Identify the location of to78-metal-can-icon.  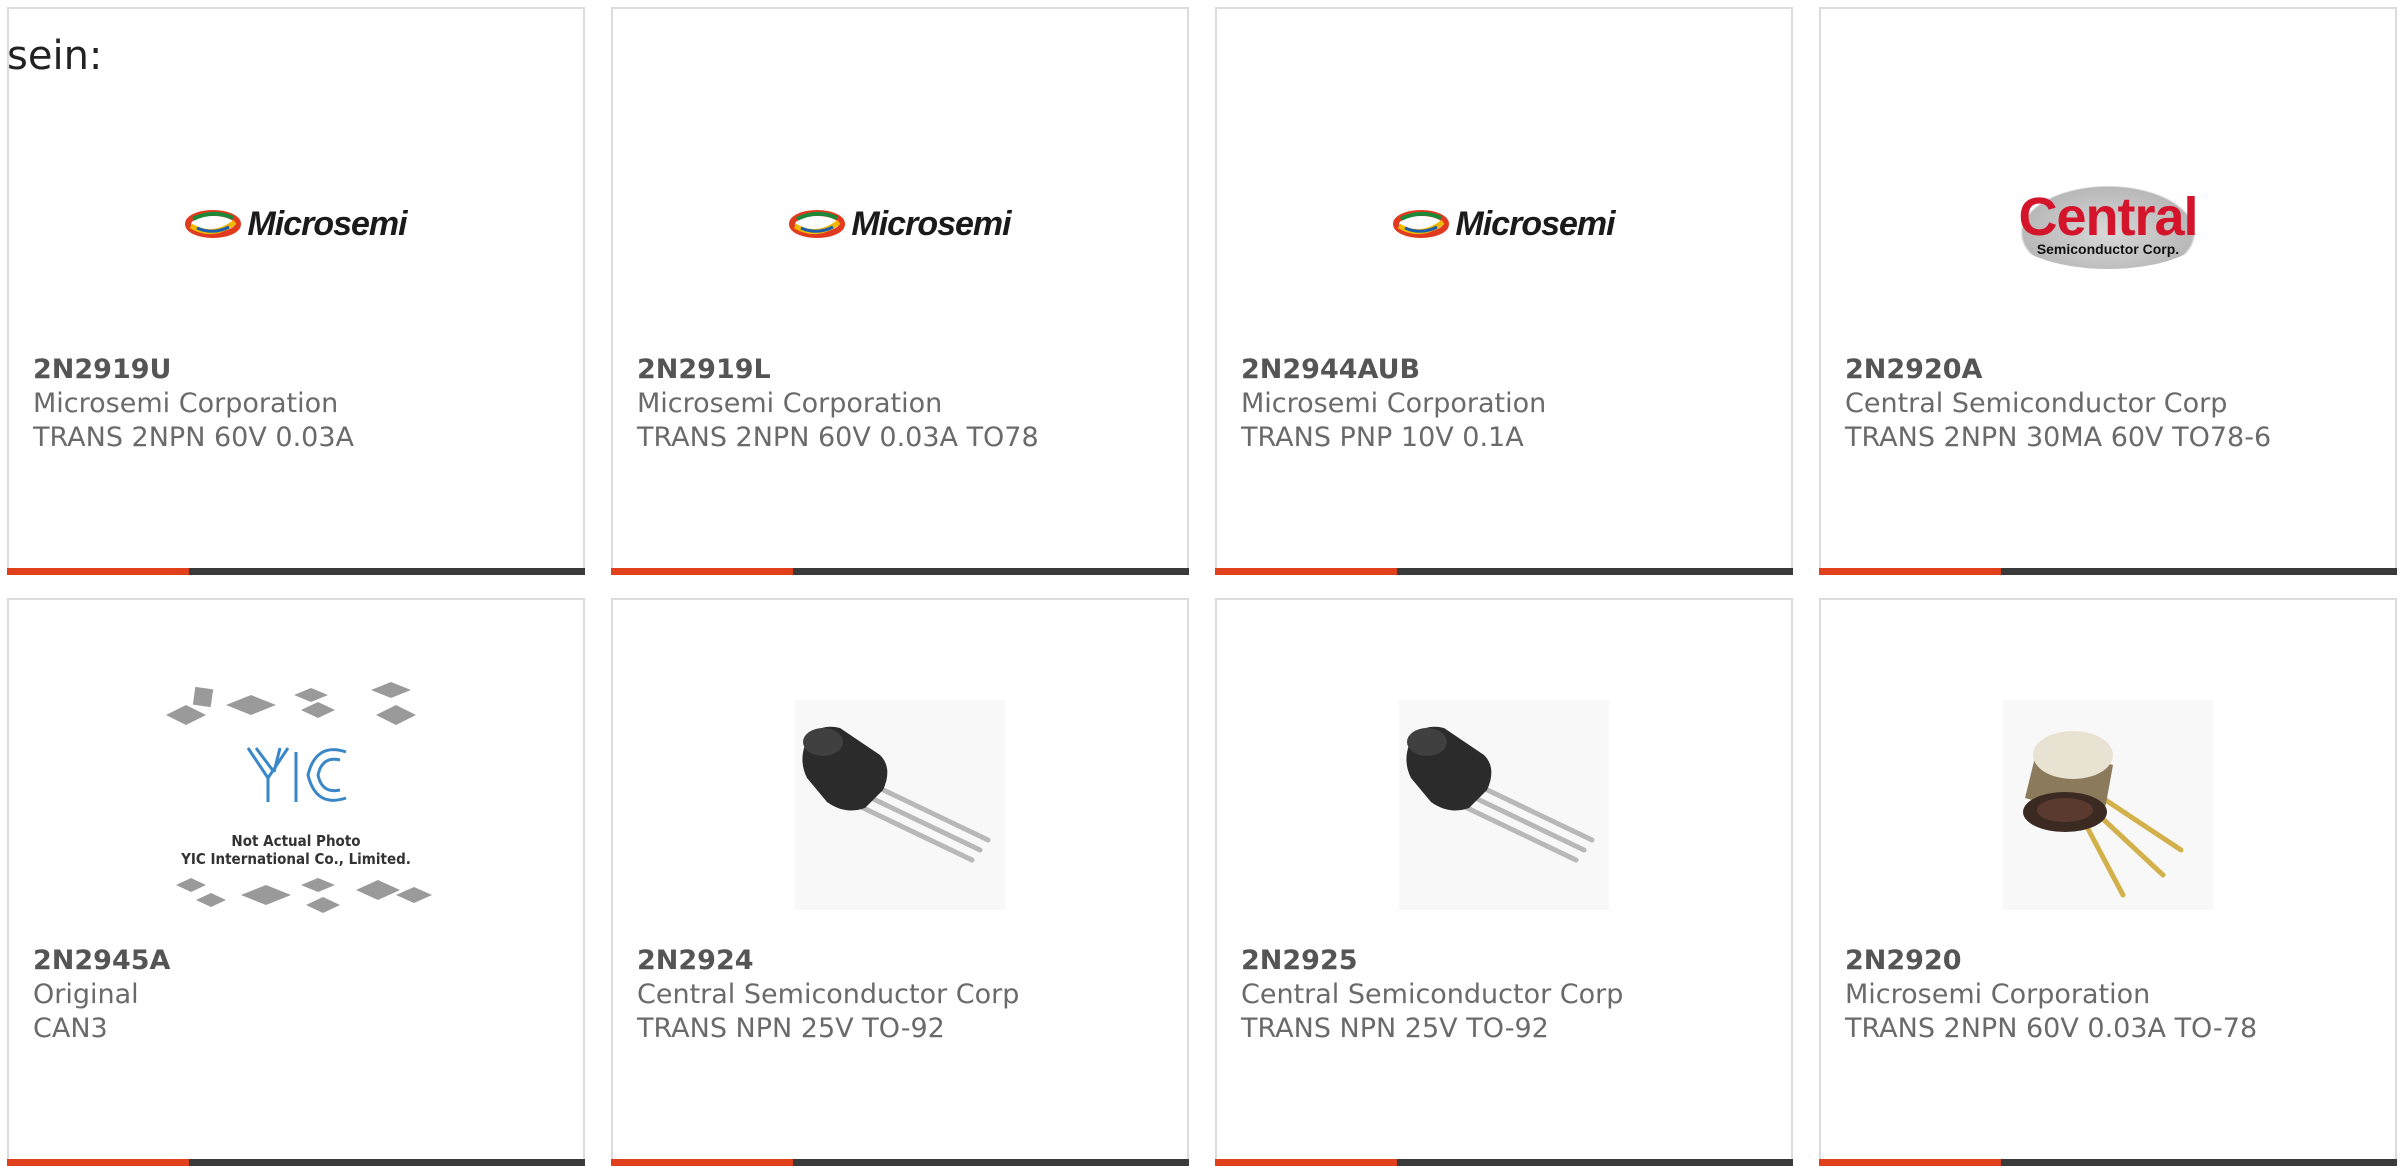
(2108, 805).